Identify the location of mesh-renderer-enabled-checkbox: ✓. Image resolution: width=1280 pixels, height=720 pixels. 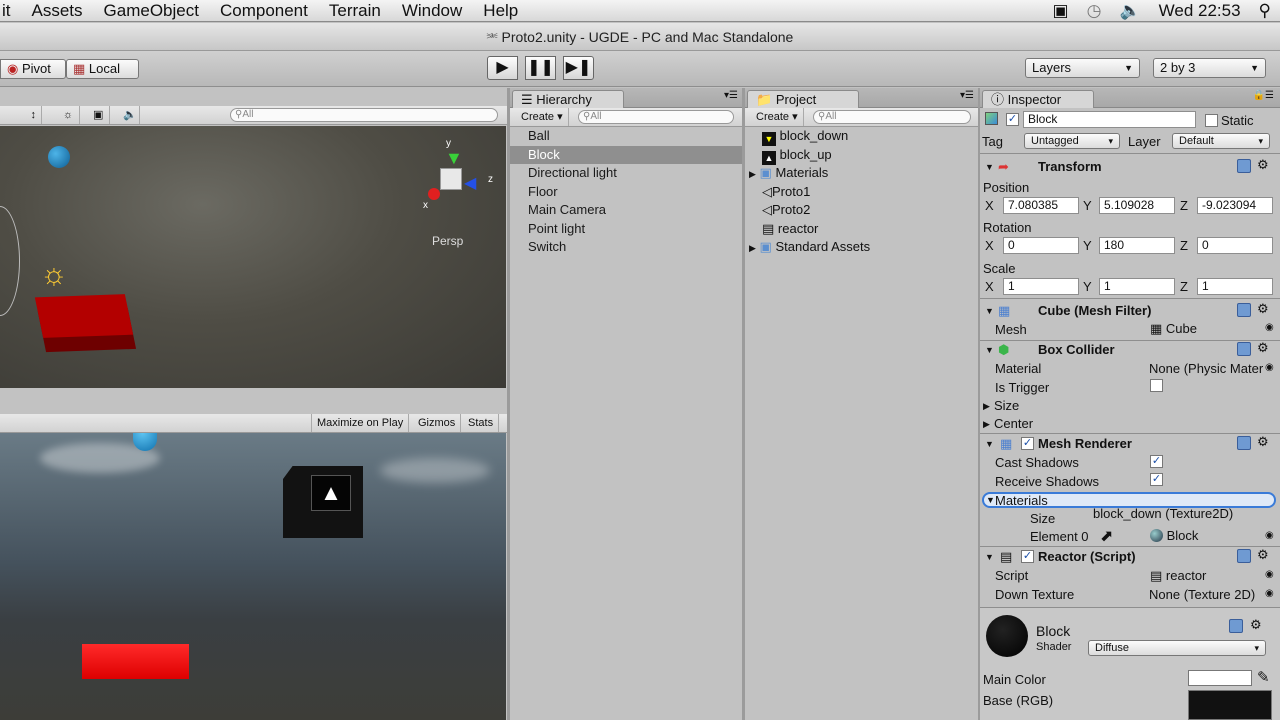
(1027, 443).